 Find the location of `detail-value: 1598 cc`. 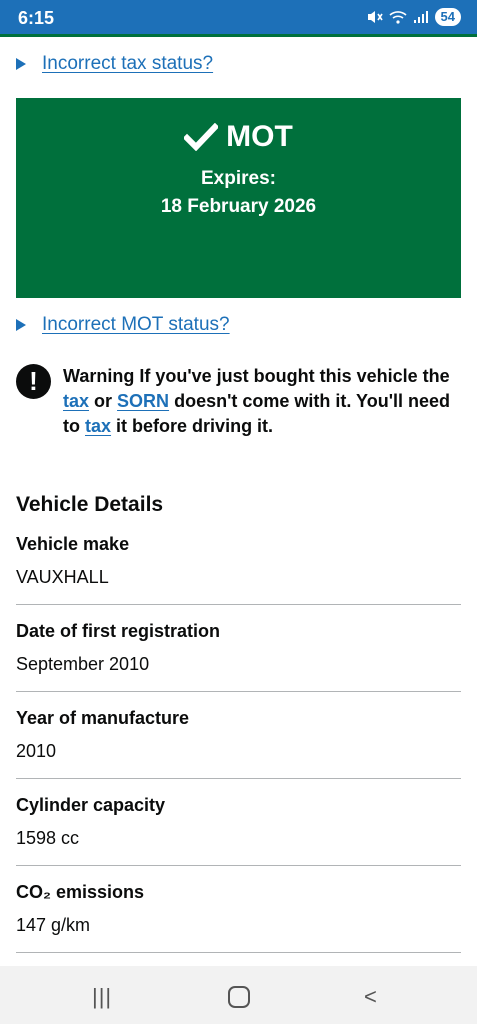

detail-value: 1598 cc is located at coordinates (48, 838).